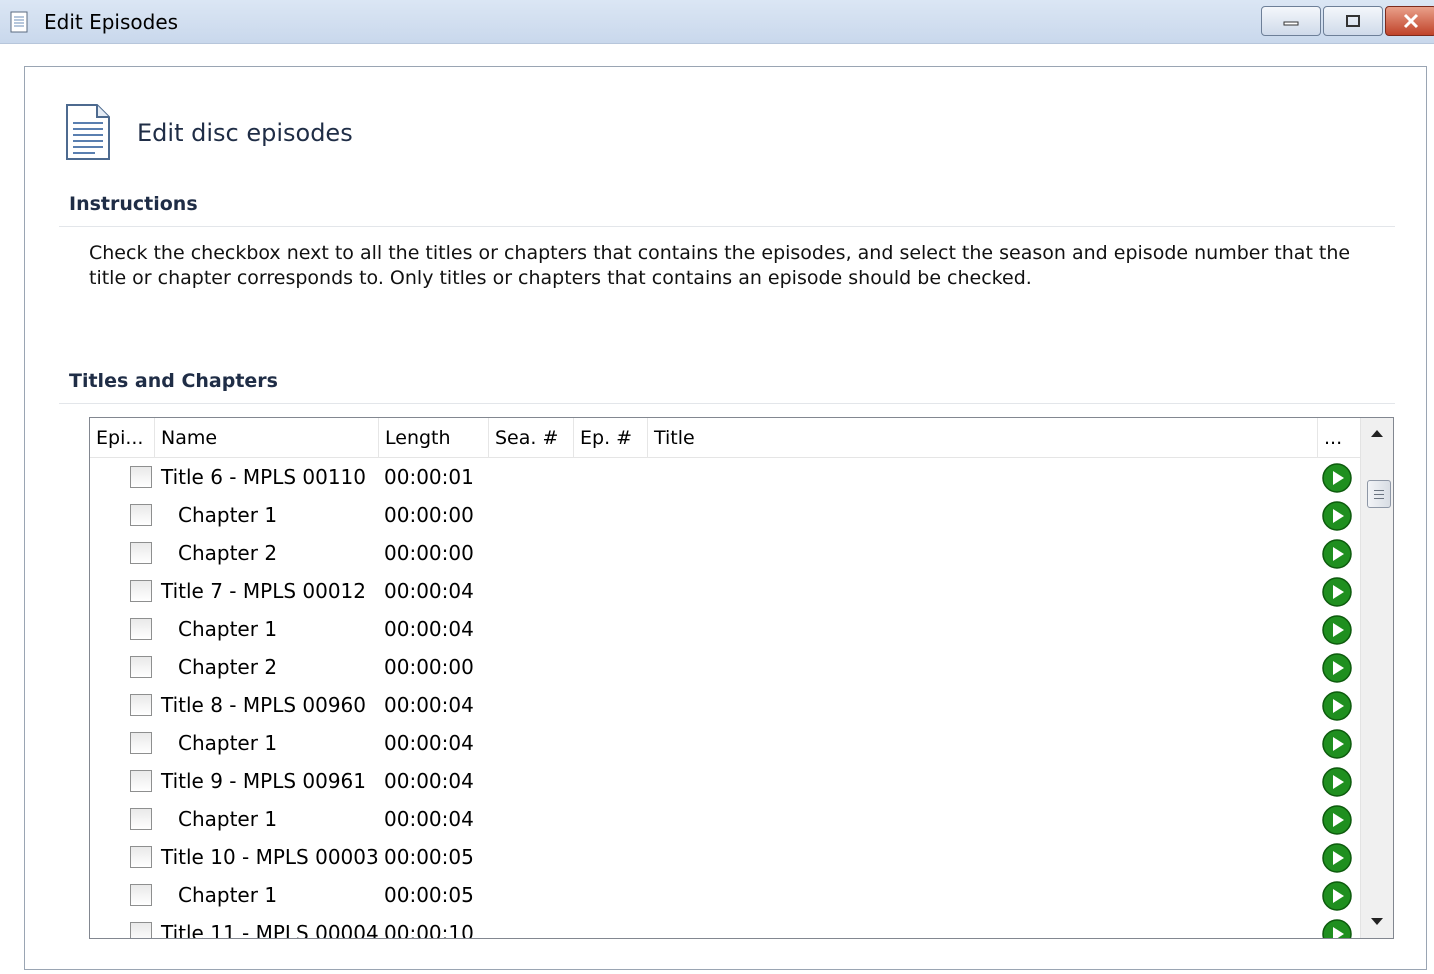  What do you see at coordinates (429, 929) in the screenshot?
I see `row-length: 00:00:10` at bounding box center [429, 929].